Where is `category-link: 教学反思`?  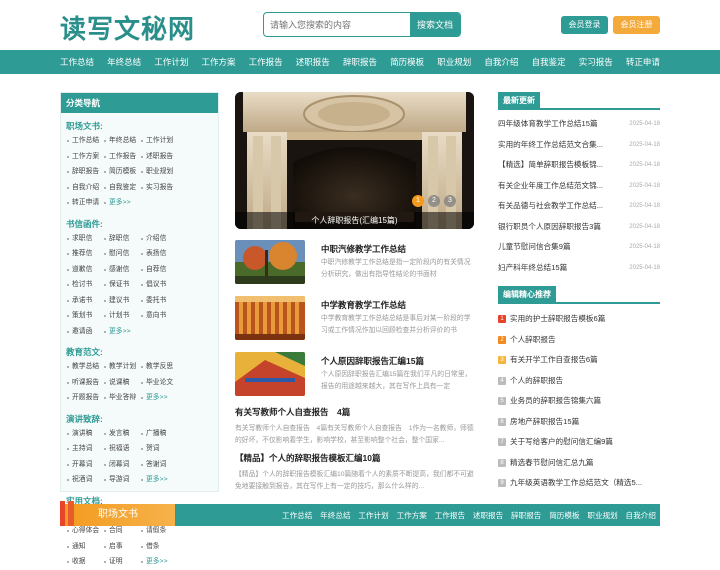
category-link: 教学反思 is located at coordinates (158, 367).